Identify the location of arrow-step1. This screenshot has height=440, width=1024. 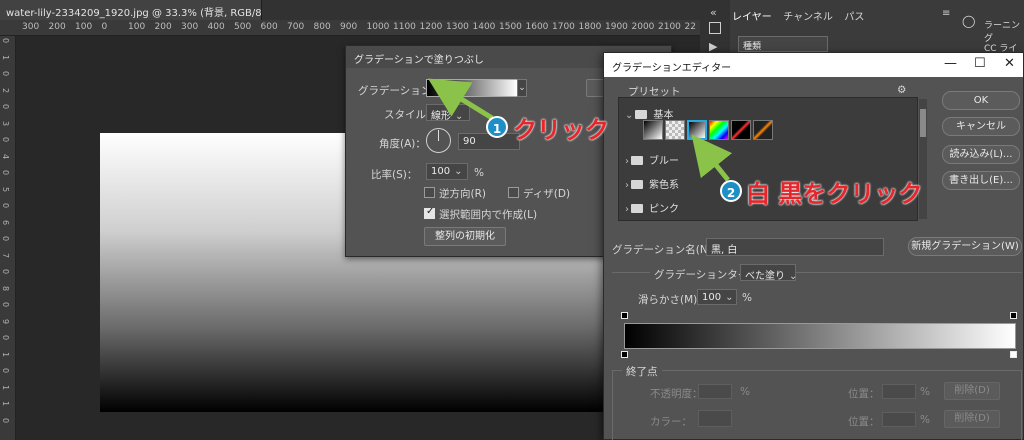
(460, 99).